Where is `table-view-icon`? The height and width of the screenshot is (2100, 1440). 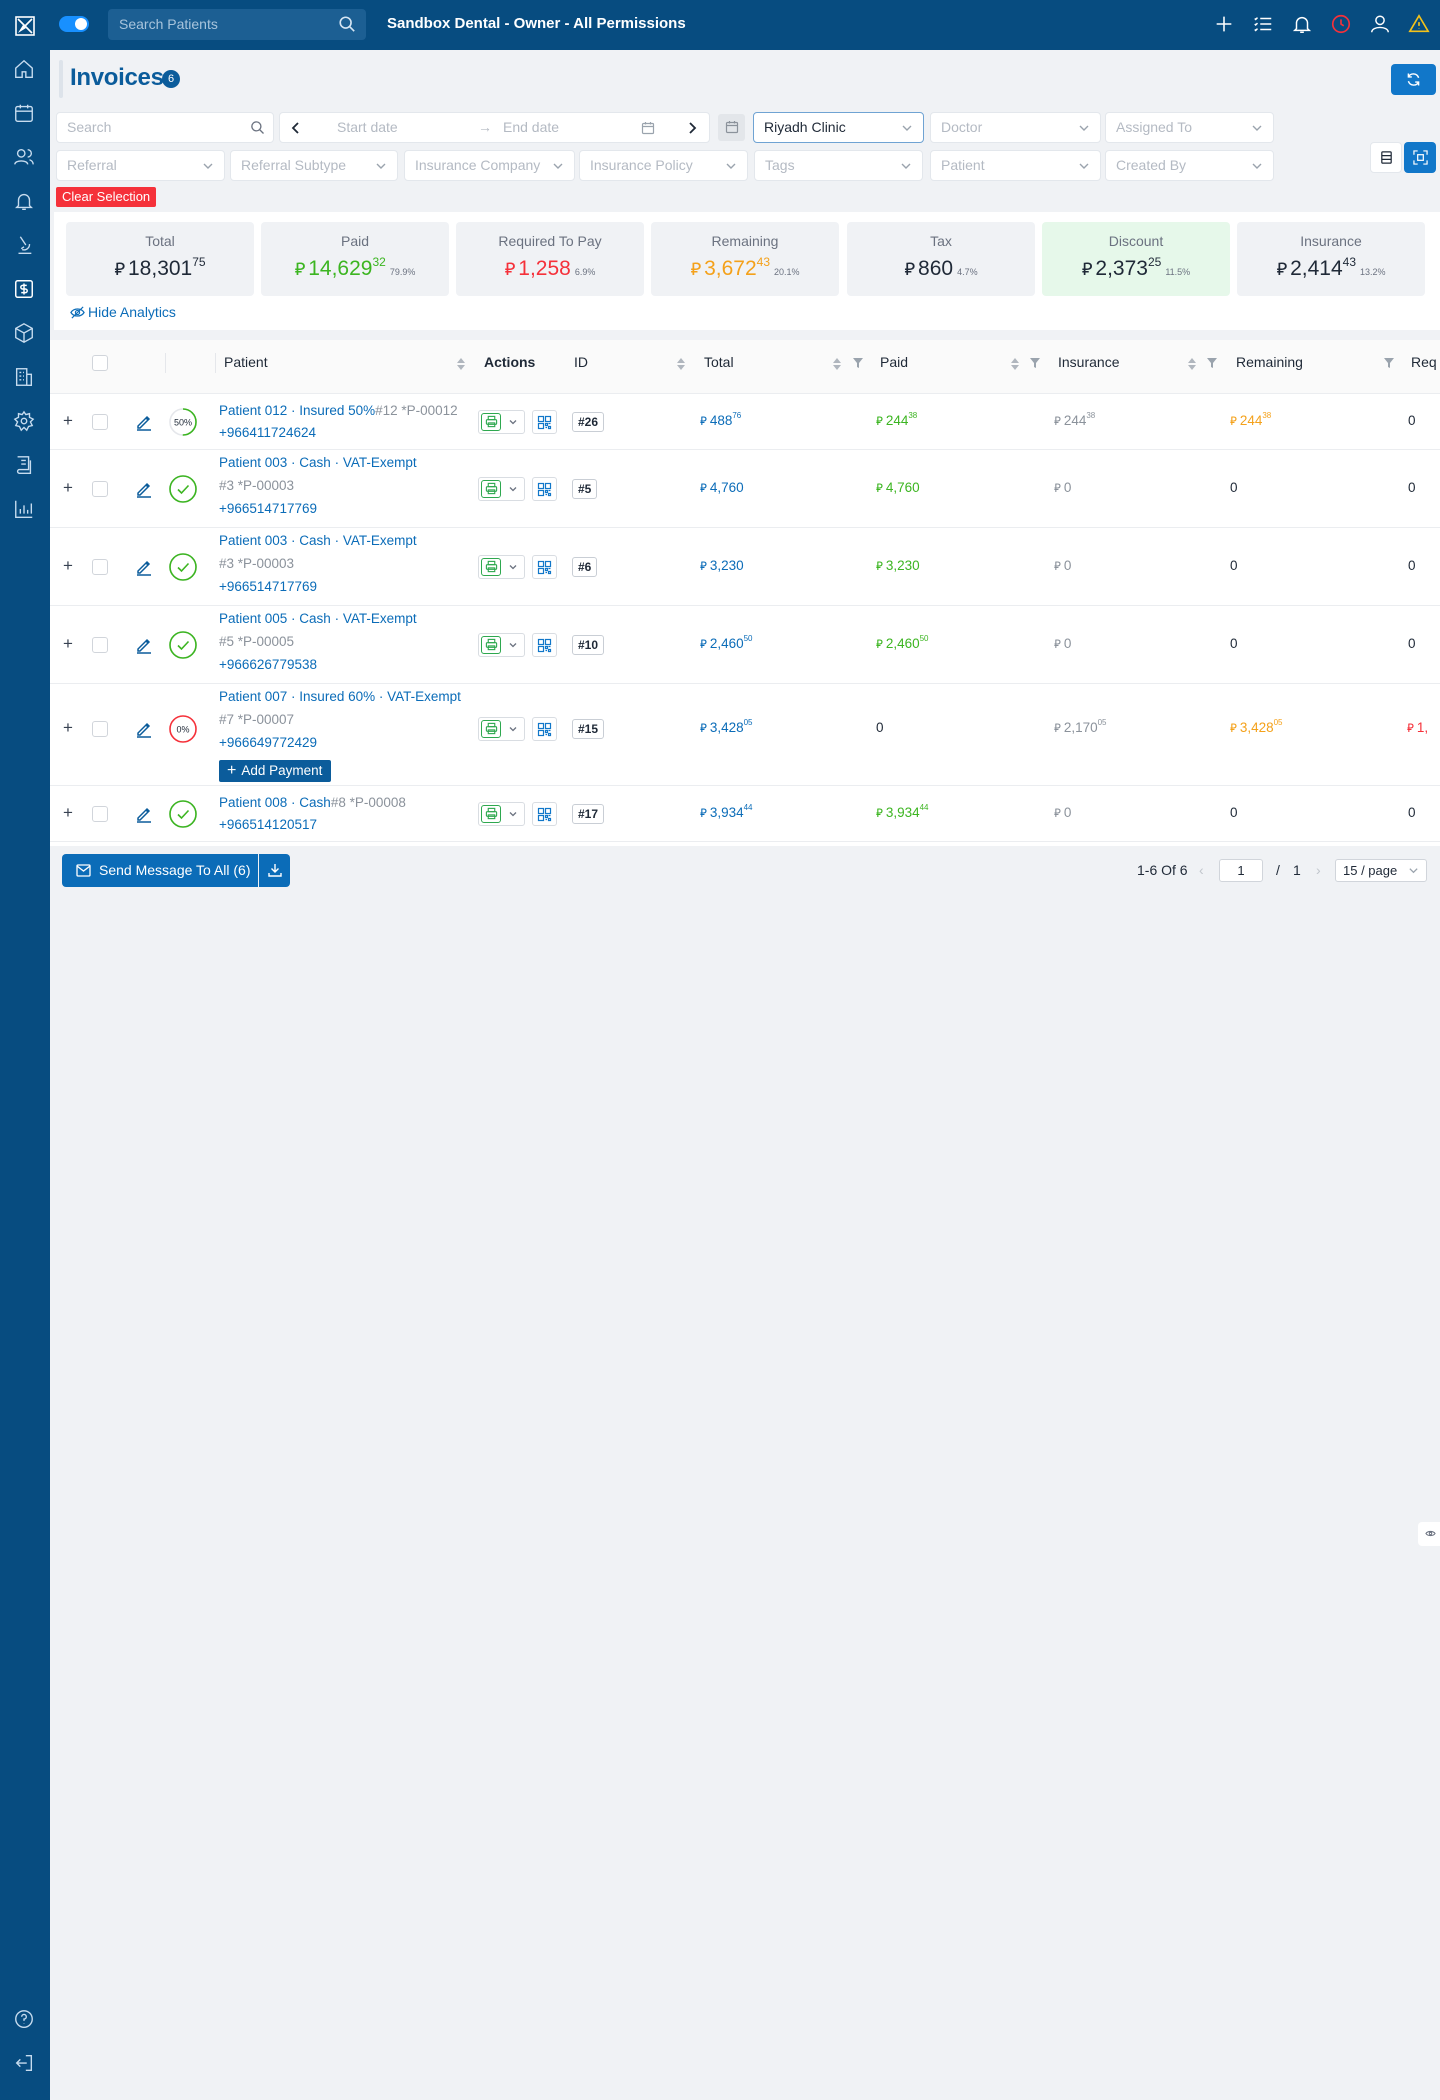
table-view-icon is located at coordinates (1386, 157).